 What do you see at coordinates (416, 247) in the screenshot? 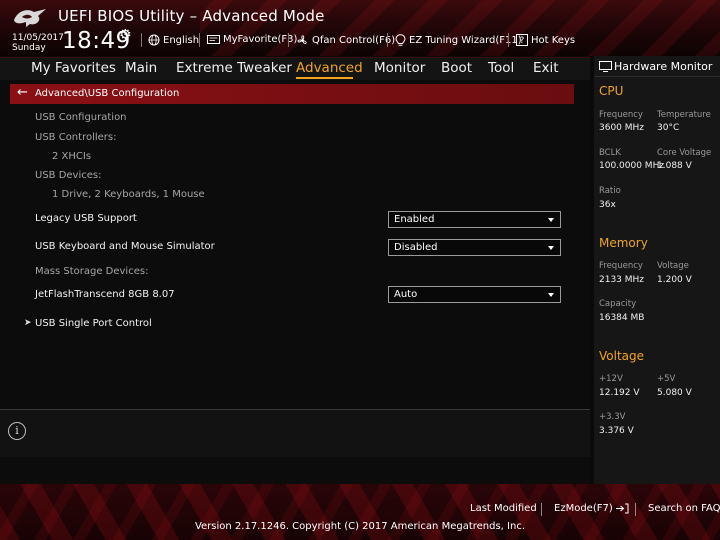
I see `usb-kbm-simulator-value: Disabled` at bounding box center [416, 247].